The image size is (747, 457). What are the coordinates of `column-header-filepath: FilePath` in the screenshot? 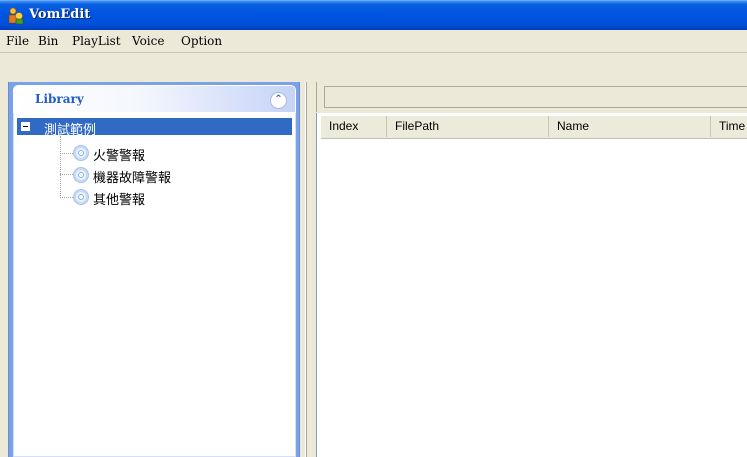 It's located at (468, 126).